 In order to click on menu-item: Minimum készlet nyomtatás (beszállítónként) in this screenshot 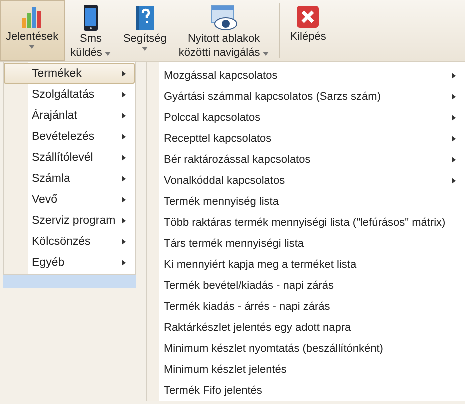, I will do `click(306, 348)`.